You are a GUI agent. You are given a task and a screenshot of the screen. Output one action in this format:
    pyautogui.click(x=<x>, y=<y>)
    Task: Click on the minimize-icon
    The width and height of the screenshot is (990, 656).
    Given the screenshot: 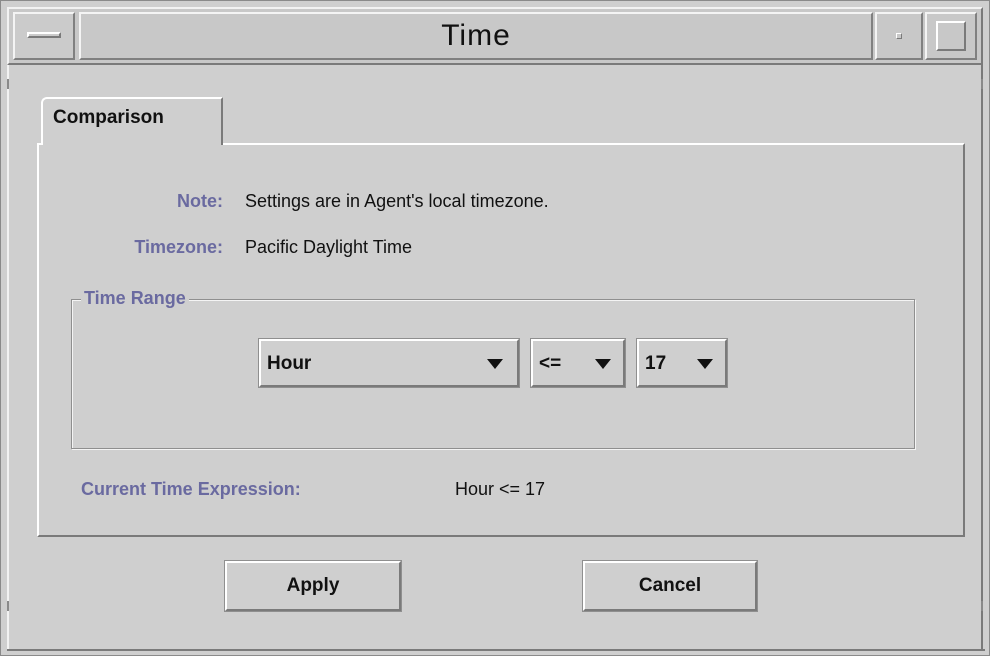 What is the action you would take?
    pyautogui.click(x=899, y=36)
    